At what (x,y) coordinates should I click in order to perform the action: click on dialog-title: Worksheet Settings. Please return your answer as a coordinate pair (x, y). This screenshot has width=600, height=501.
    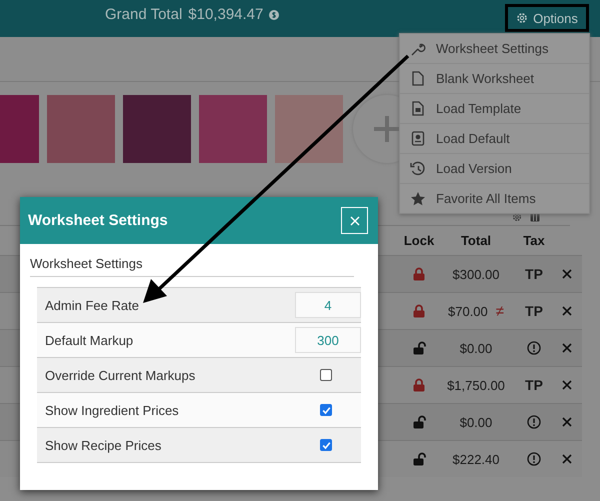
    Looking at the image, I should click on (98, 220).